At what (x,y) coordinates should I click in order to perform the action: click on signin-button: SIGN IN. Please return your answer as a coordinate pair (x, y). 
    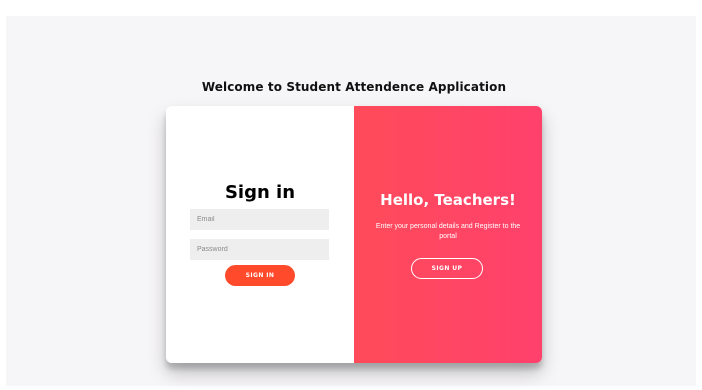
    Looking at the image, I should click on (260, 275).